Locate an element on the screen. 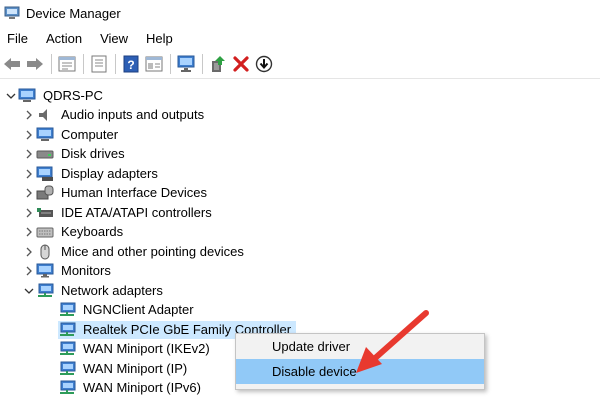 The image size is (600, 398). uninstall-icon is located at coordinates (241, 64).